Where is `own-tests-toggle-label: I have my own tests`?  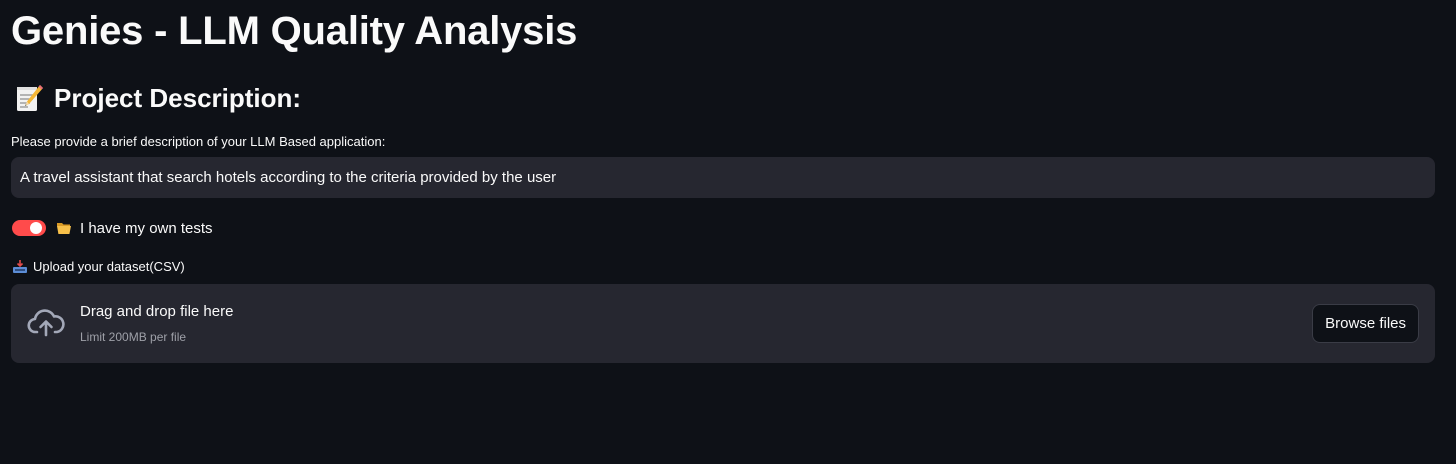
own-tests-toggle-label: I have my own tests is located at coordinates (134, 228).